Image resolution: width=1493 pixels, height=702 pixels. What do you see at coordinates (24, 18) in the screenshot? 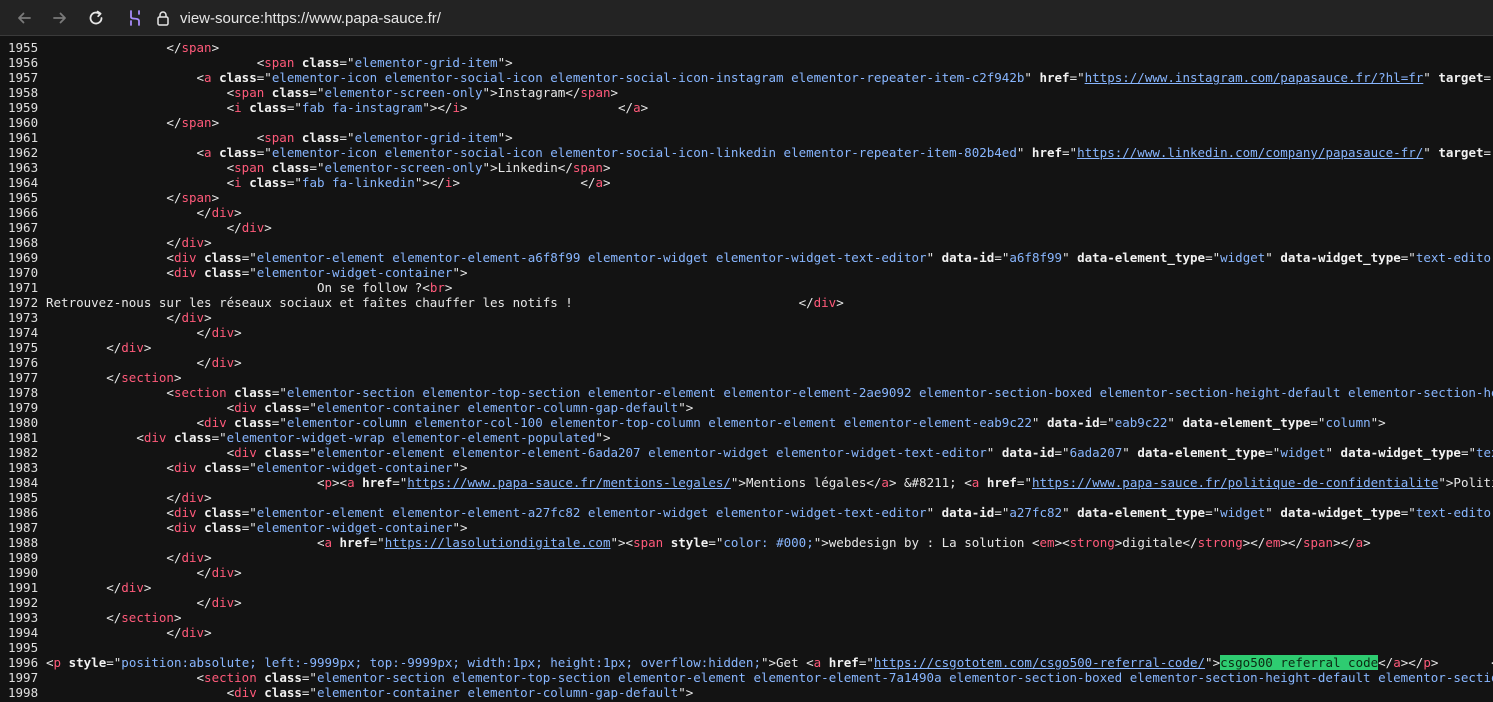
I see `back-button` at bounding box center [24, 18].